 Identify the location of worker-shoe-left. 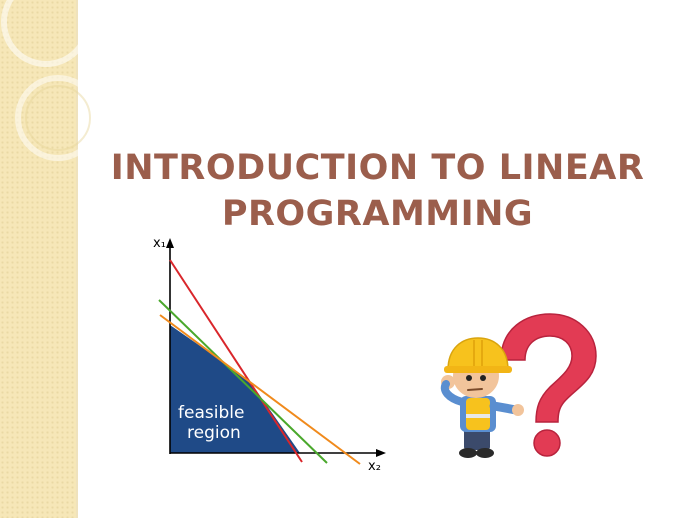
(468, 453).